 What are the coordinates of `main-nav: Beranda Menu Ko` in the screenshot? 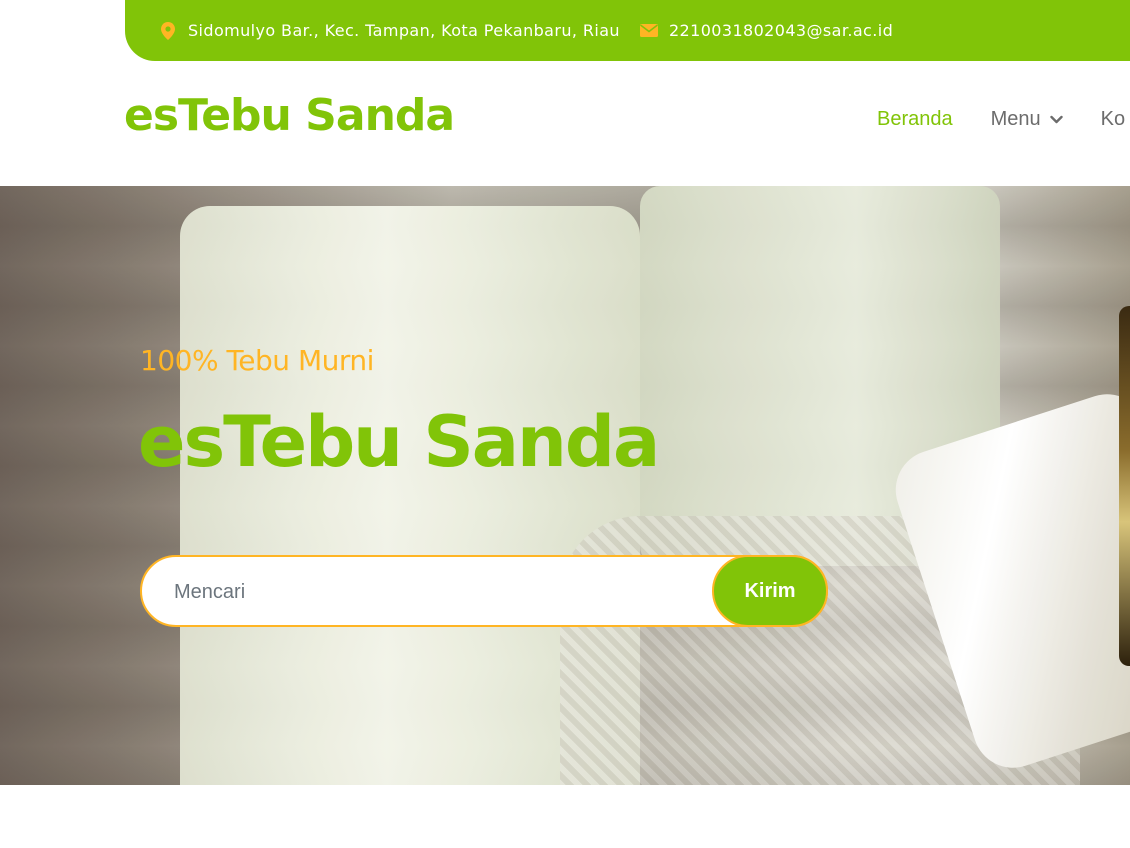 It's located at (1003, 119).